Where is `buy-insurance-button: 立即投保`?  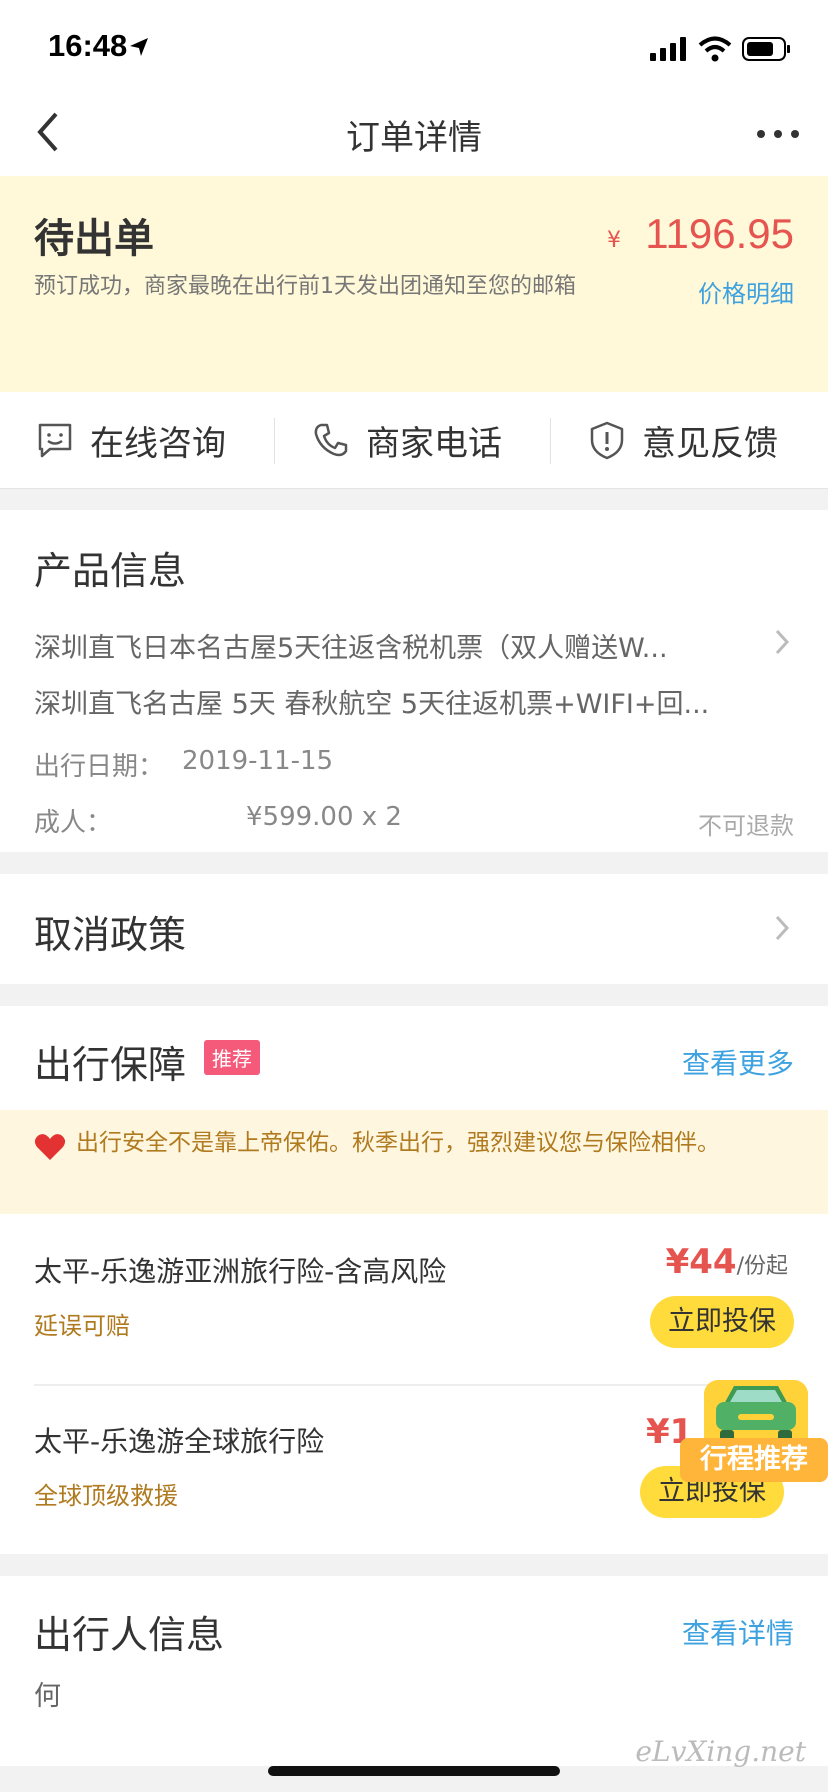
buy-insurance-button: 立即投保 is located at coordinates (722, 1322).